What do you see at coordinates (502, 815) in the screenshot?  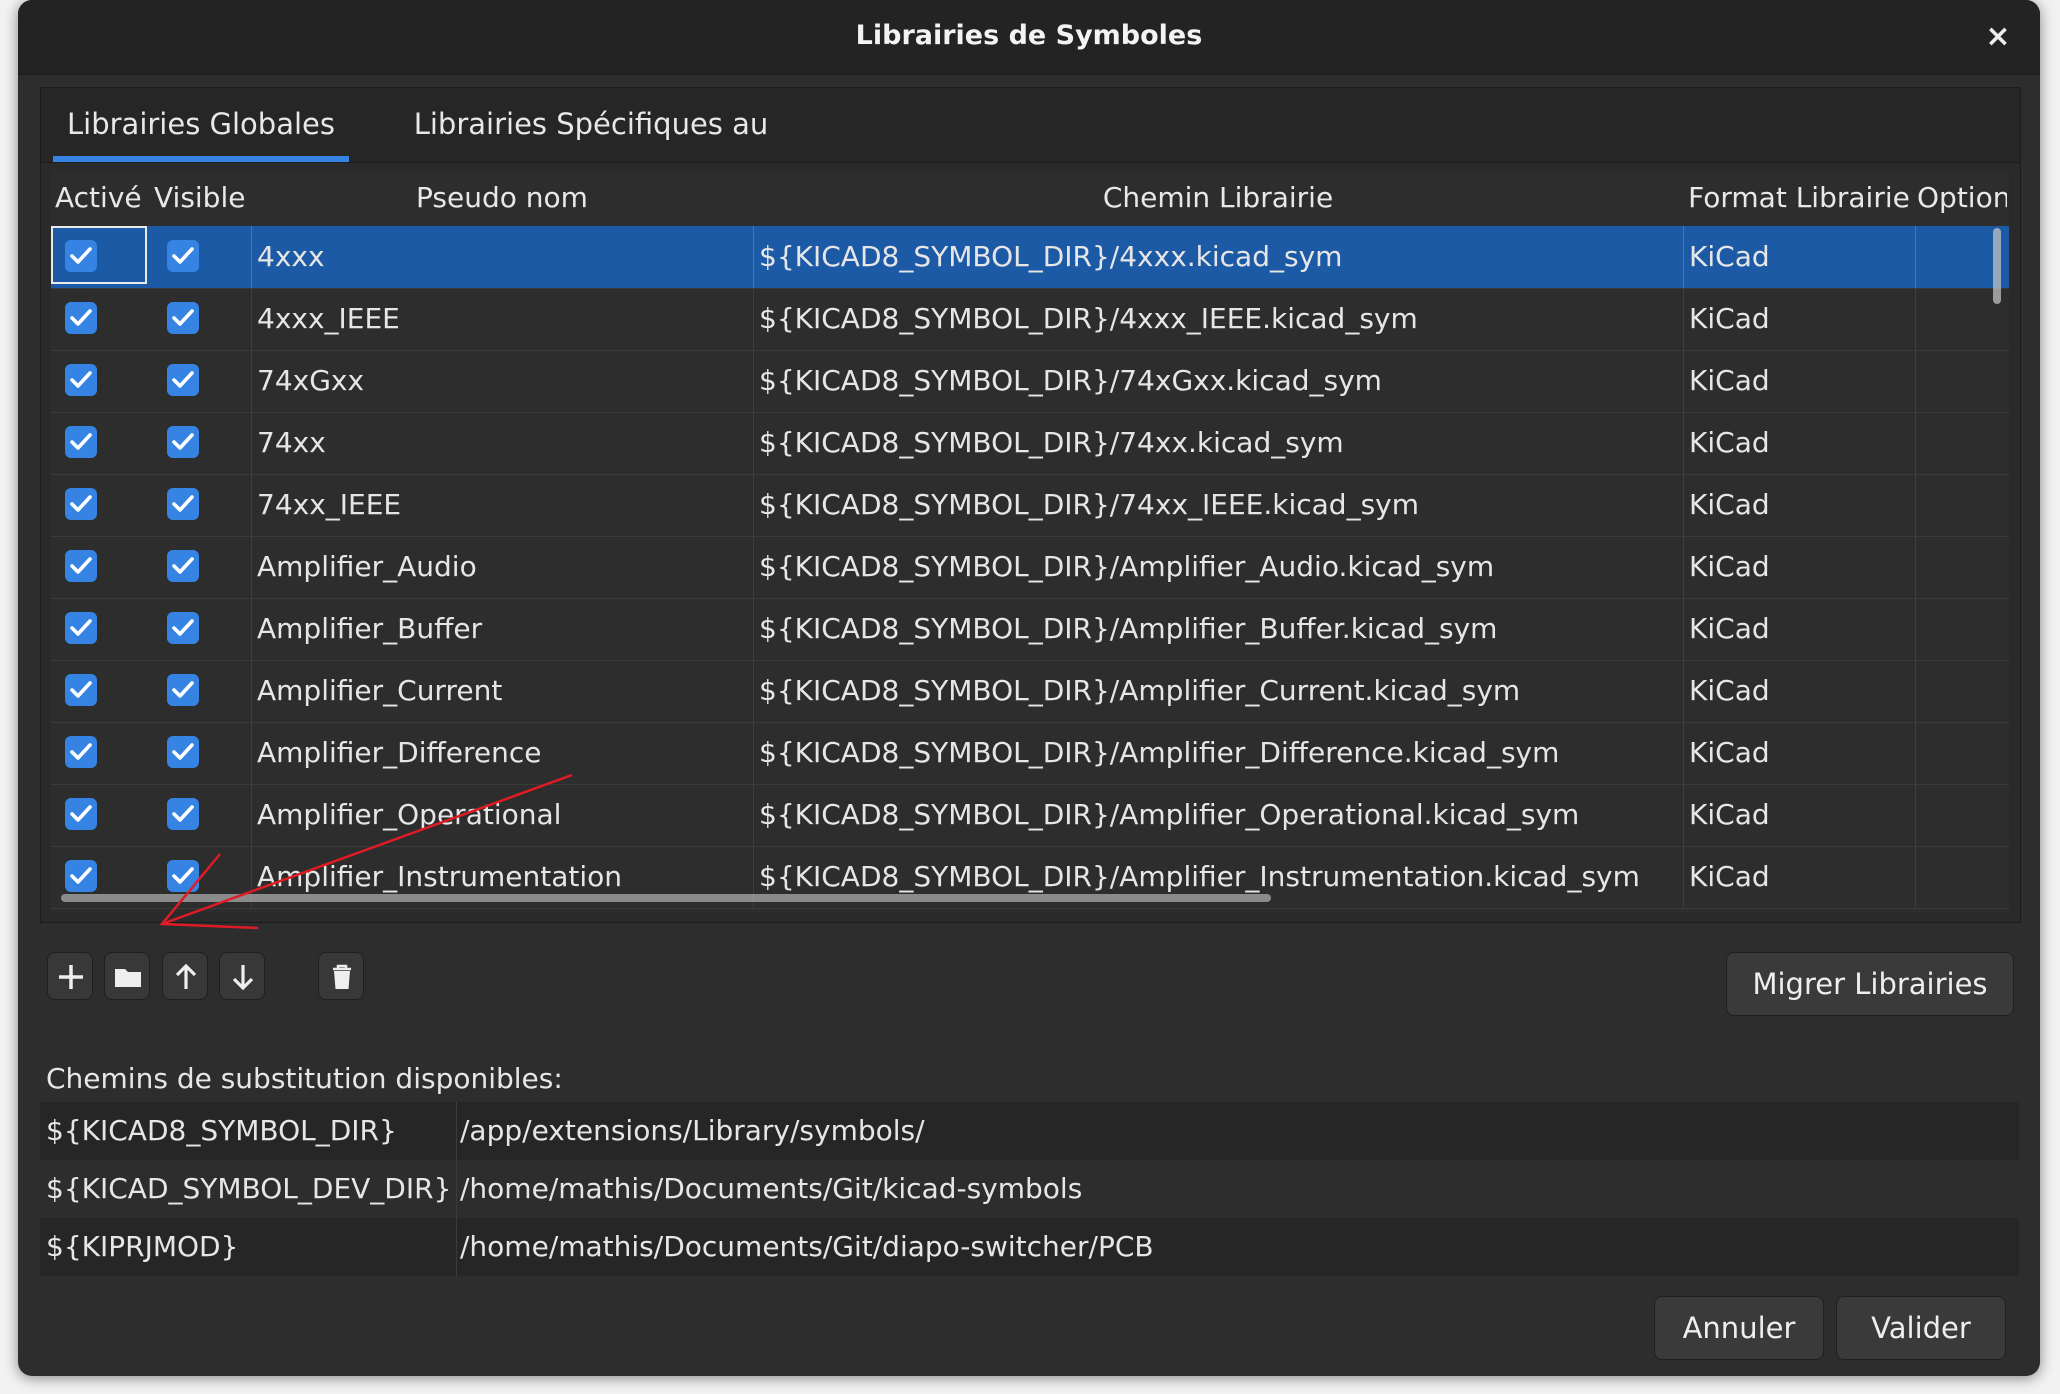 I see `nickname-cell: Amplifier_Operational` at bounding box center [502, 815].